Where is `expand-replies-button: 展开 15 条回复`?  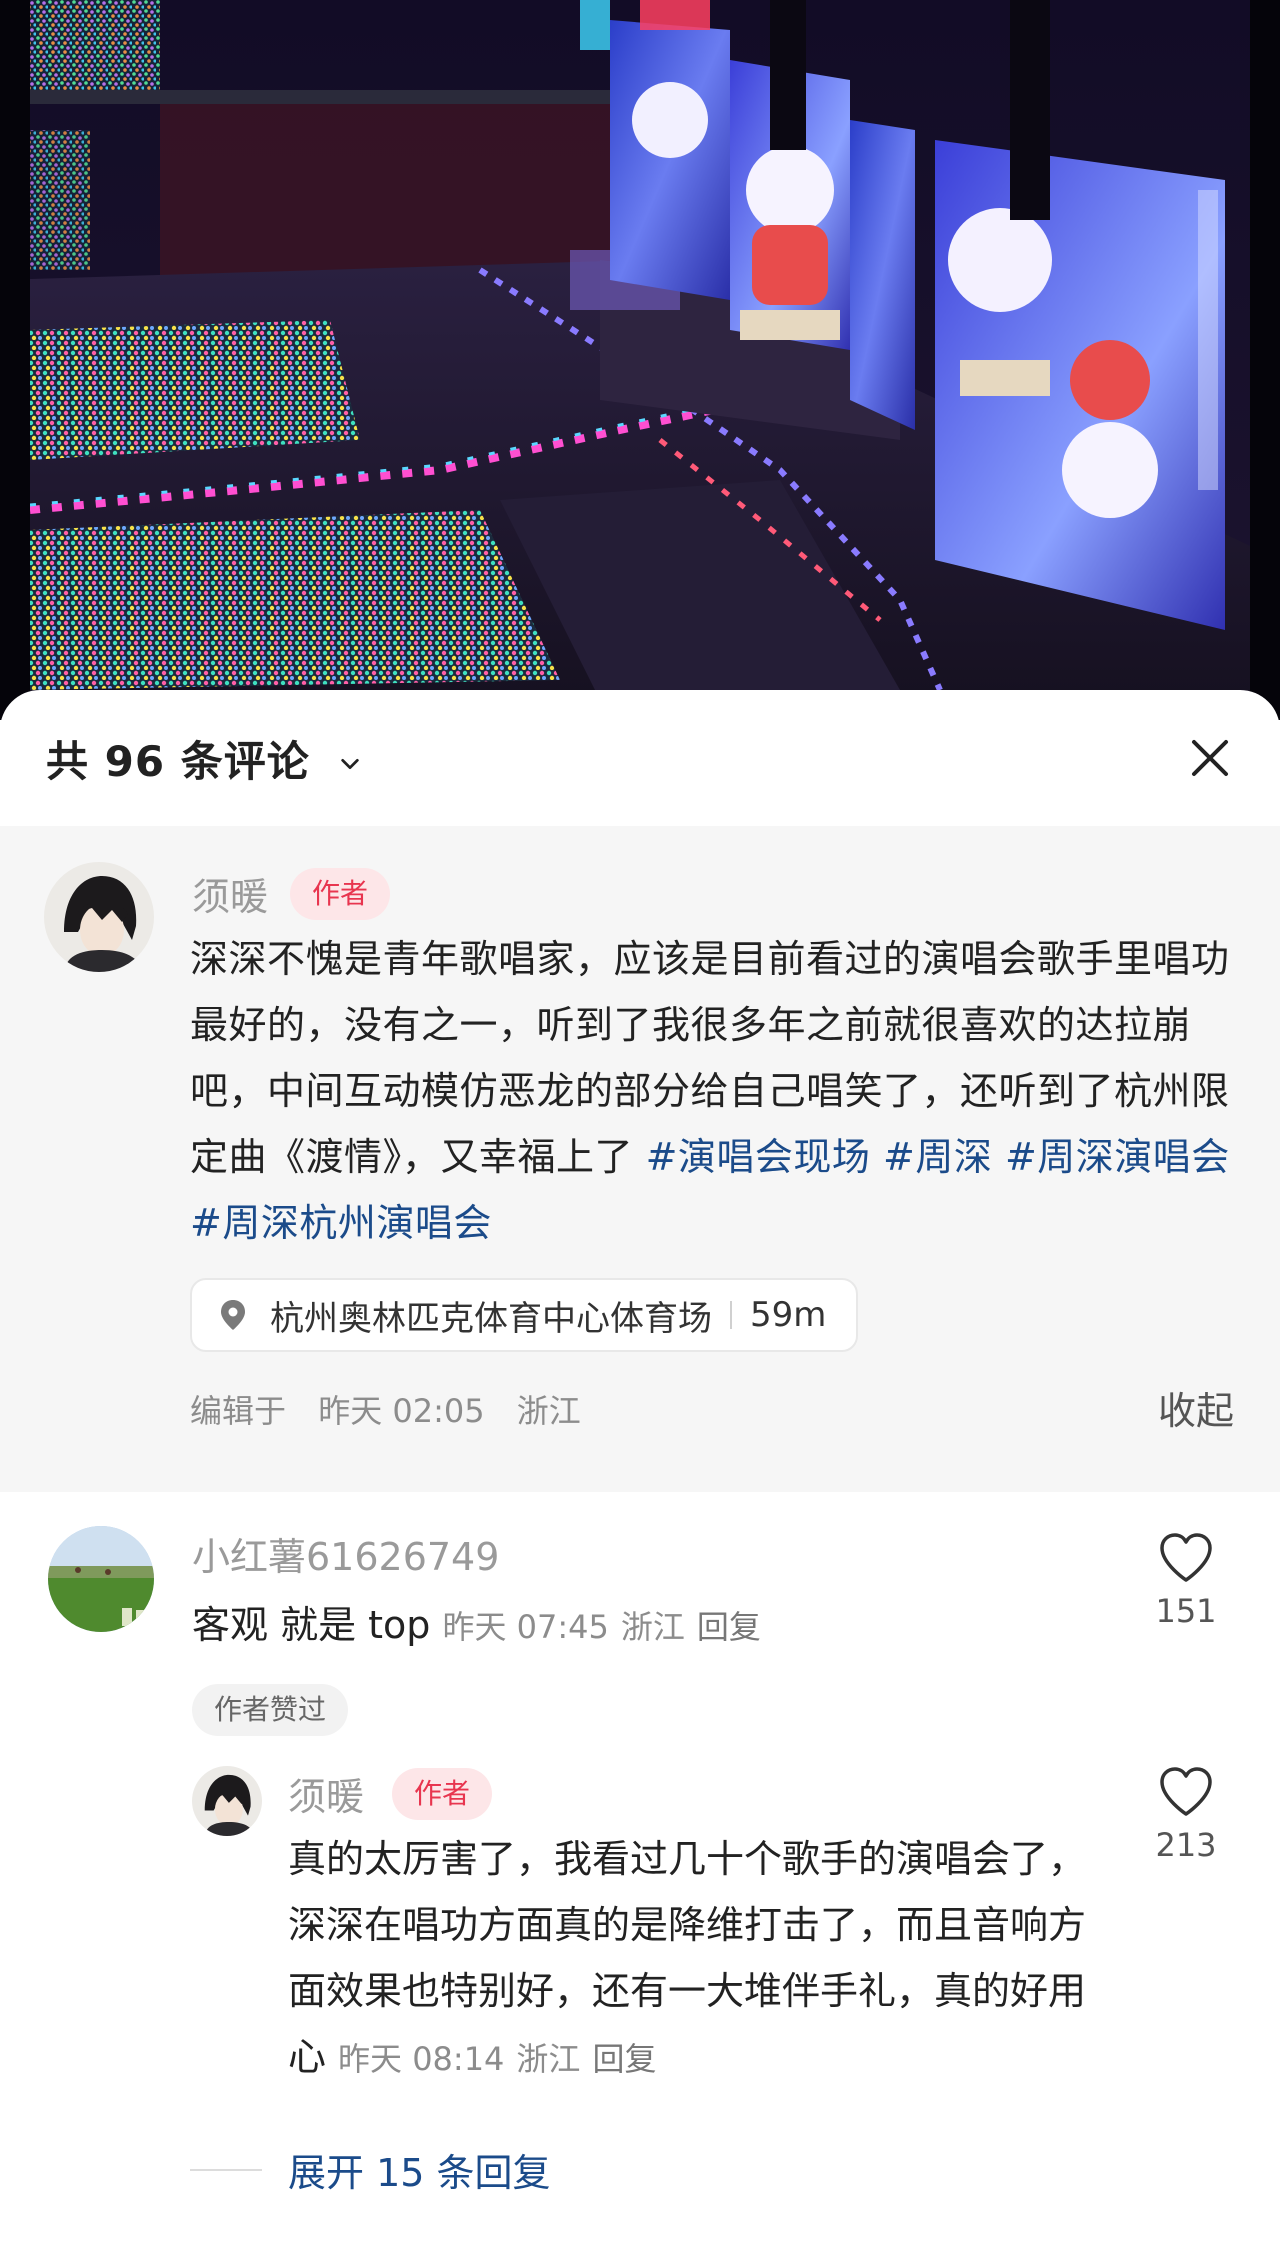 expand-replies-button: 展开 15 条回复 is located at coordinates (370, 2169).